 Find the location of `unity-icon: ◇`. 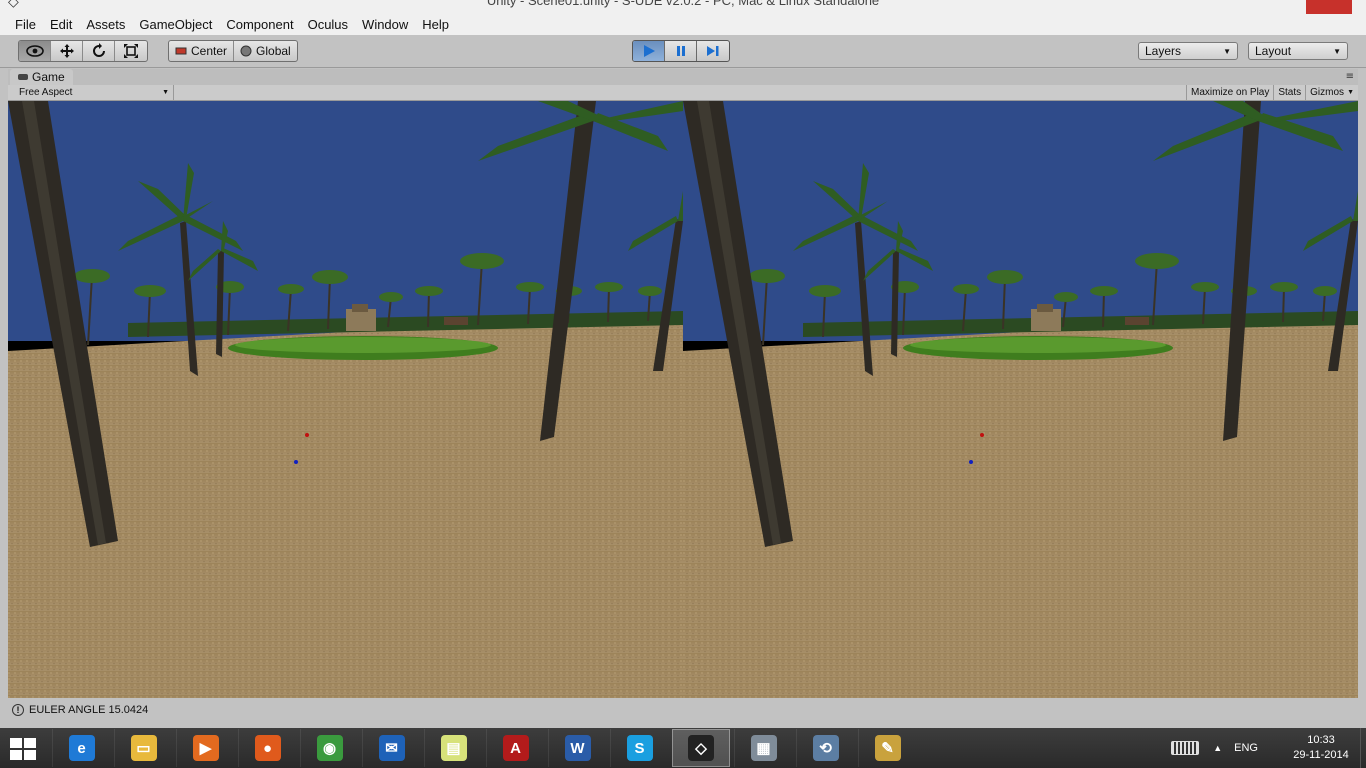

unity-icon: ◇ is located at coordinates (701, 748).